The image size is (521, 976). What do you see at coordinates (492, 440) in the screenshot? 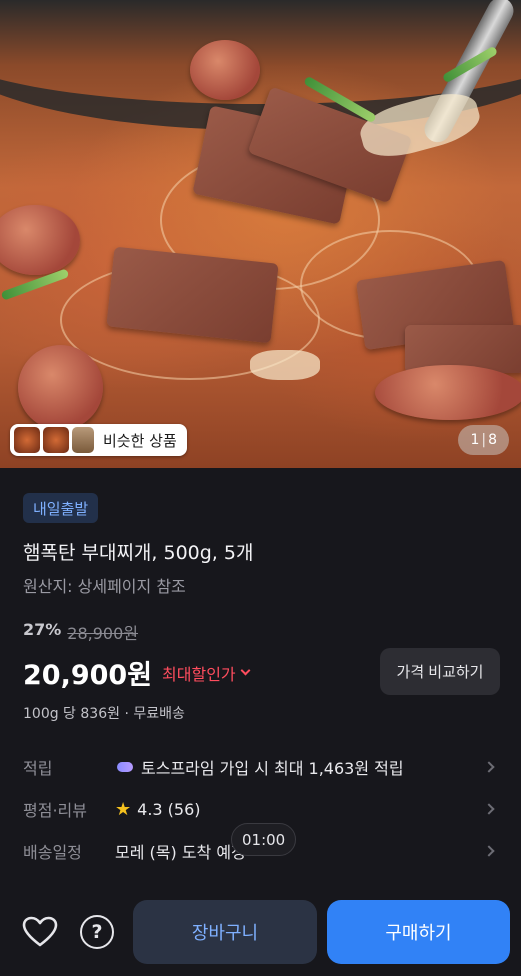
I see `image-counter-total: 8` at bounding box center [492, 440].